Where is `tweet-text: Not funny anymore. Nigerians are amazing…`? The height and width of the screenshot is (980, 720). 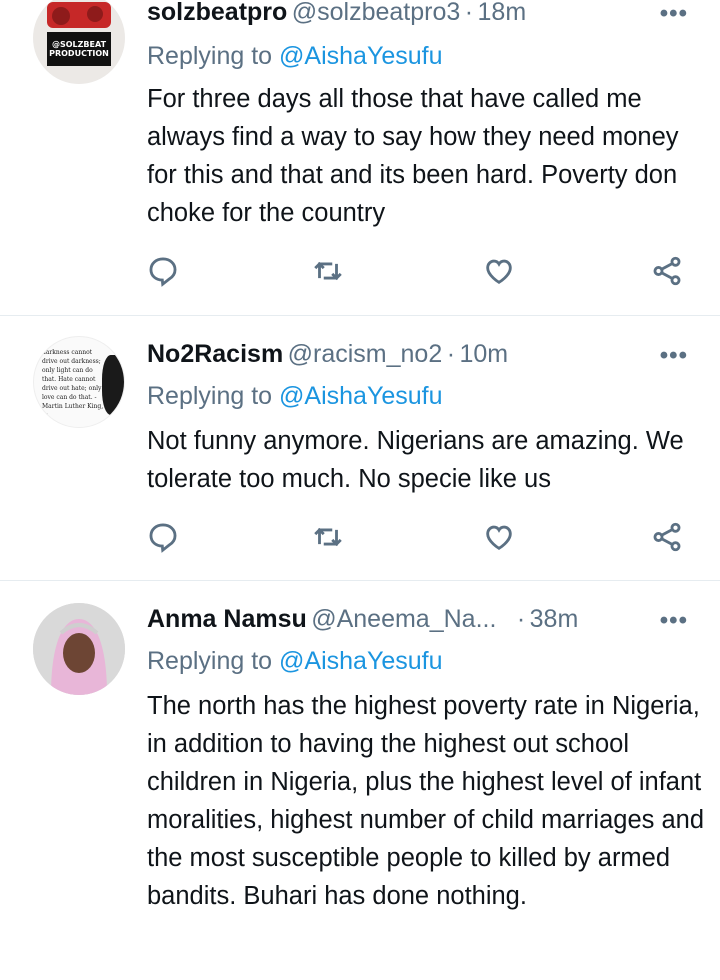
tweet-text: Not funny anymore. Nigerians are amazing… is located at coordinates (415, 460).